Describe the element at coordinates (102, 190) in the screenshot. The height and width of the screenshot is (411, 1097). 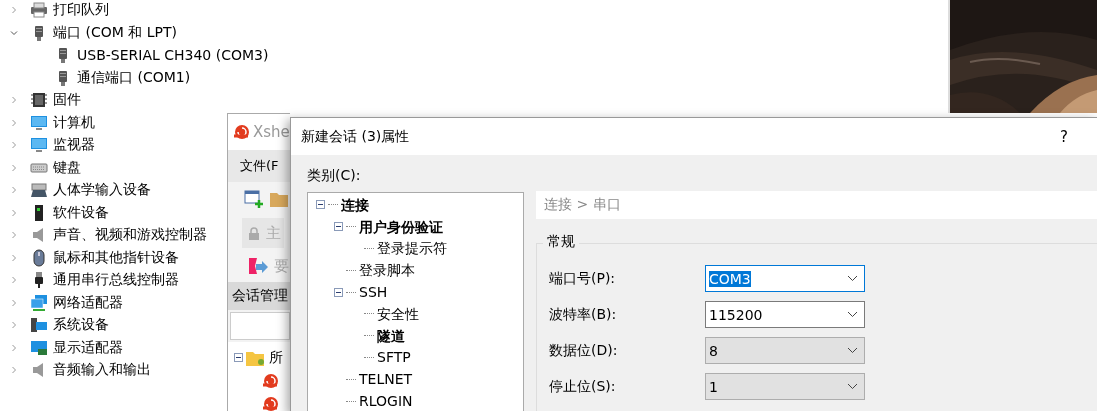
I see `device-category: 人体学输入设备` at that location.